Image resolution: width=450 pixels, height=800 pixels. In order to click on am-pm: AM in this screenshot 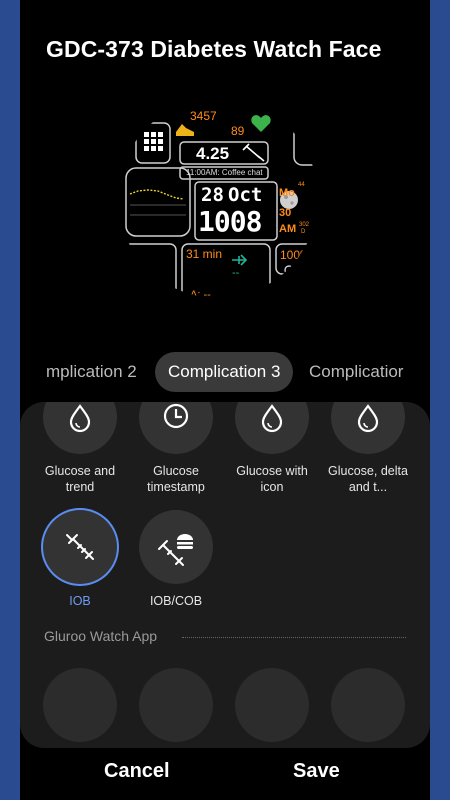, I will do `click(288, 229)`.